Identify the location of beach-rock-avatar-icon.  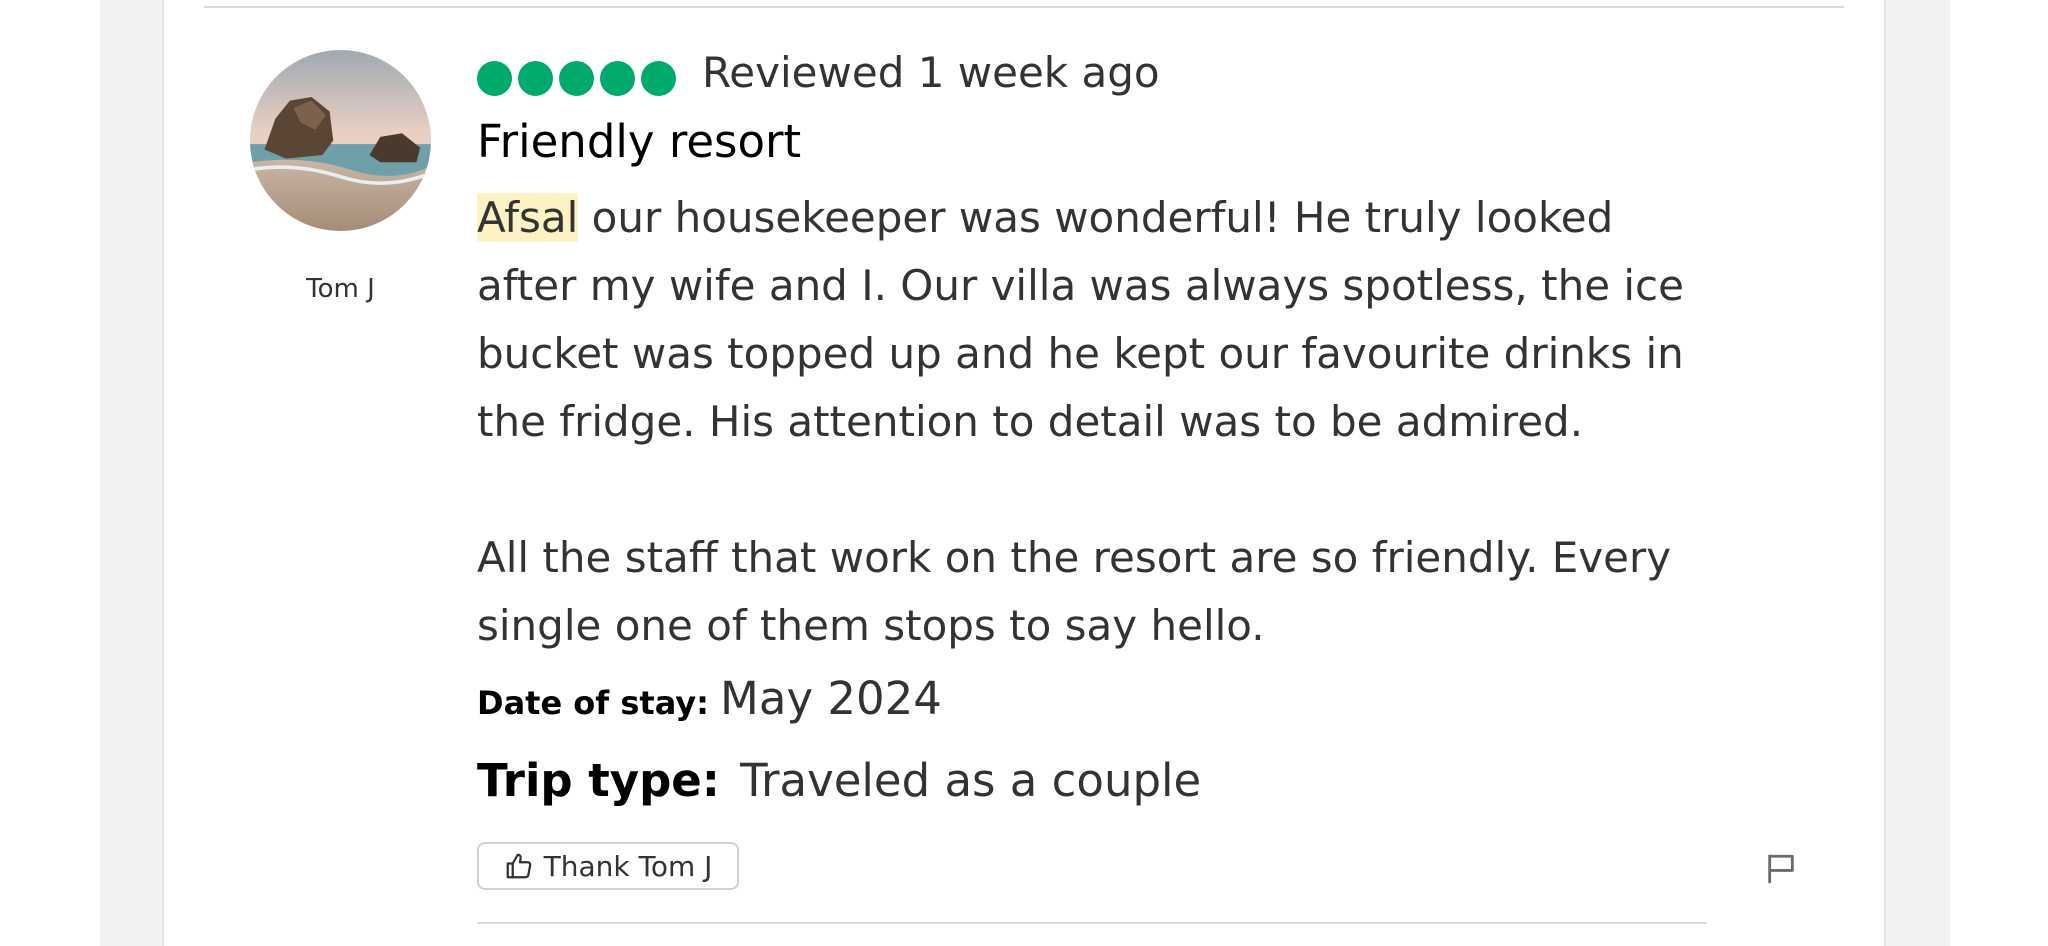
(340, 140).